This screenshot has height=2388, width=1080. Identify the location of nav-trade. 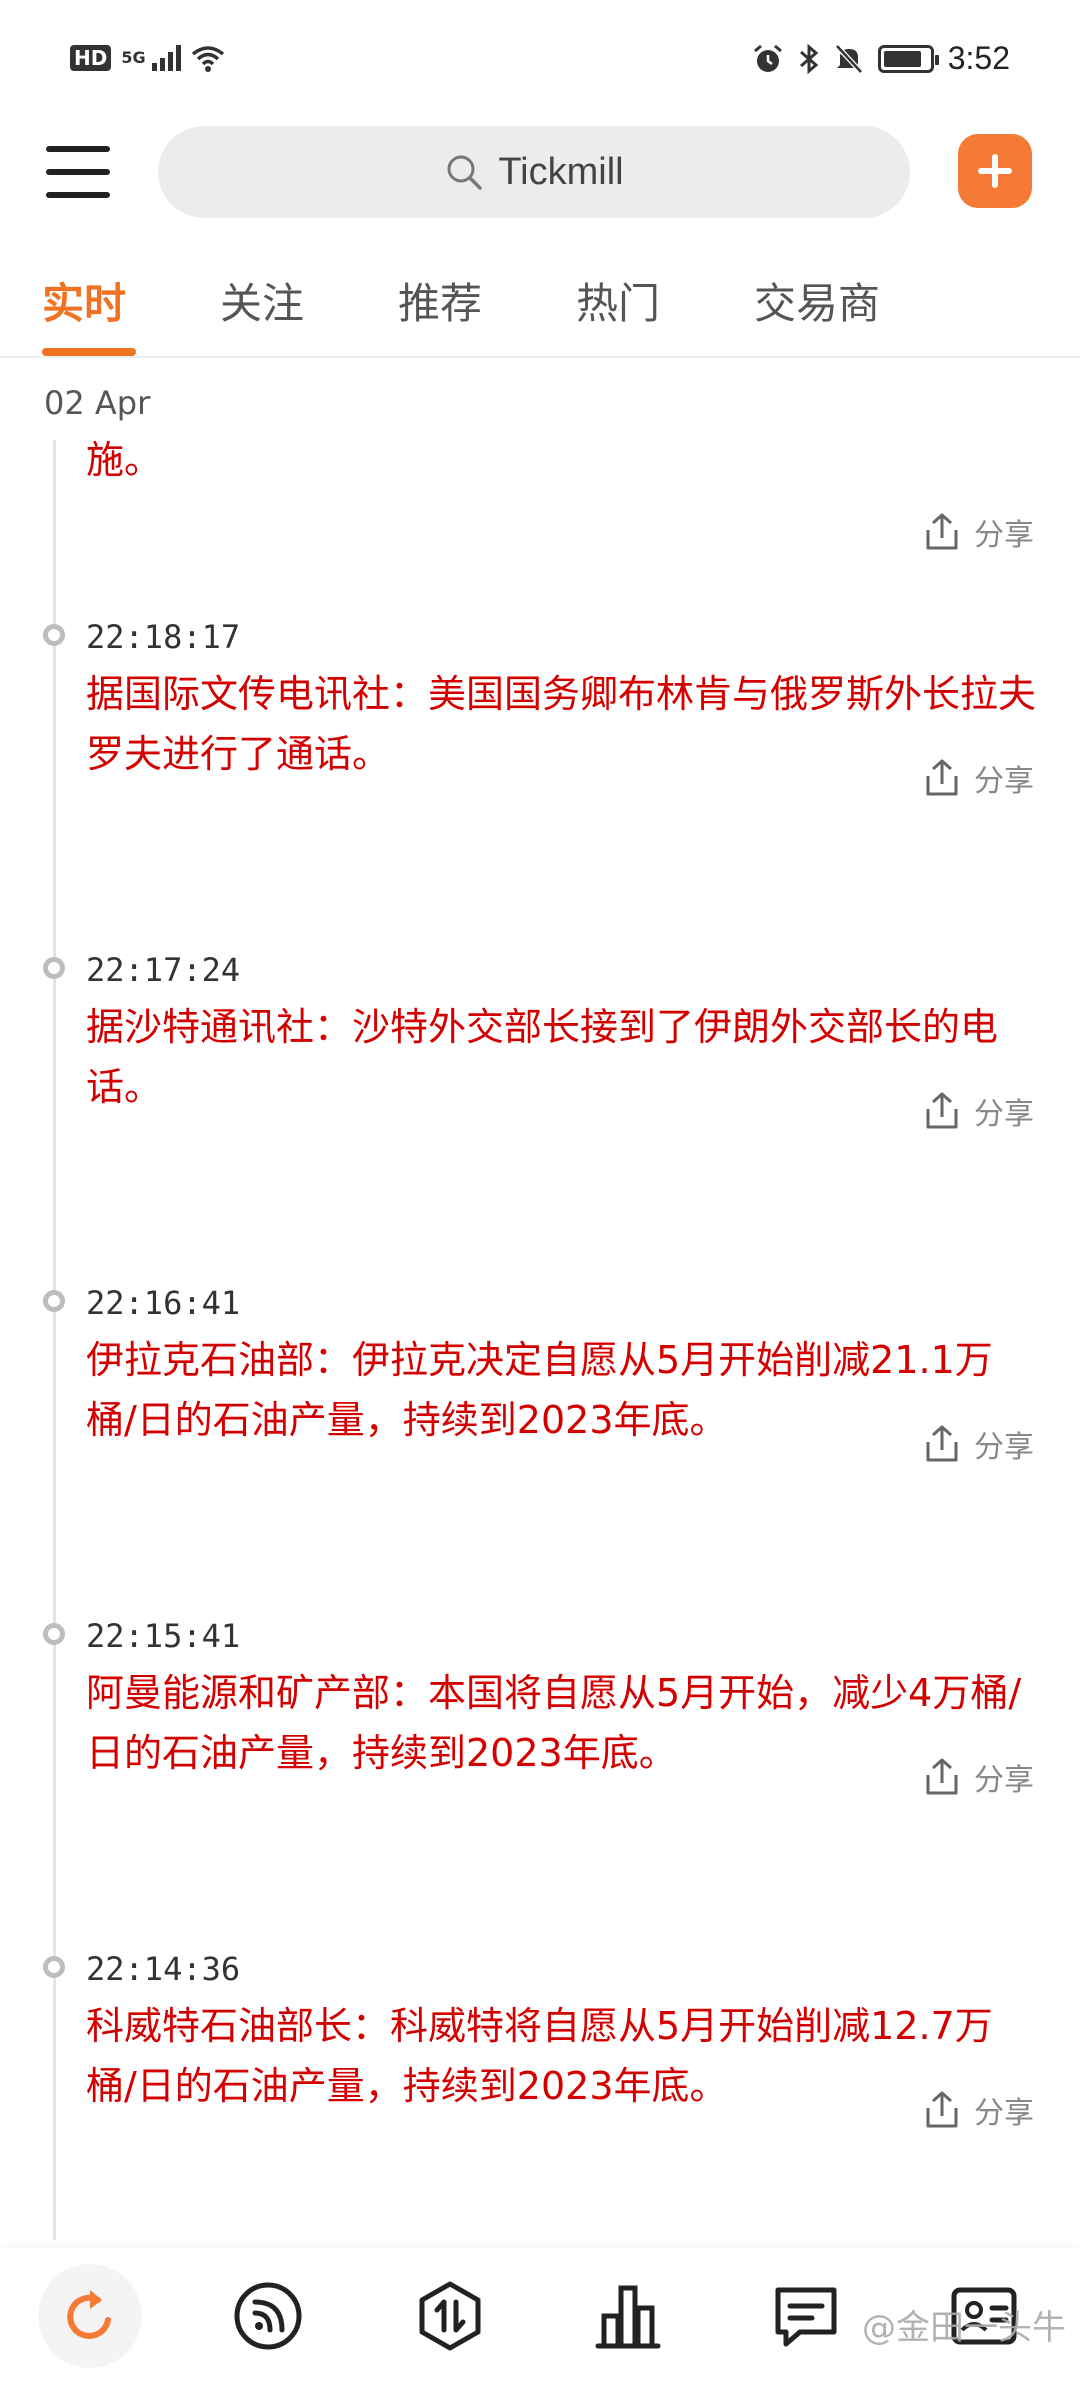
(450, 2316).